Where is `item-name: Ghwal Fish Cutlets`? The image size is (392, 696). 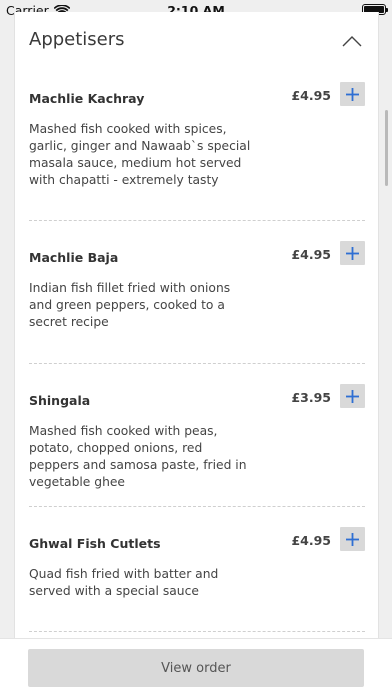
item-name: Ghwal Fish Cutlets is located at coordinates (95, 543).